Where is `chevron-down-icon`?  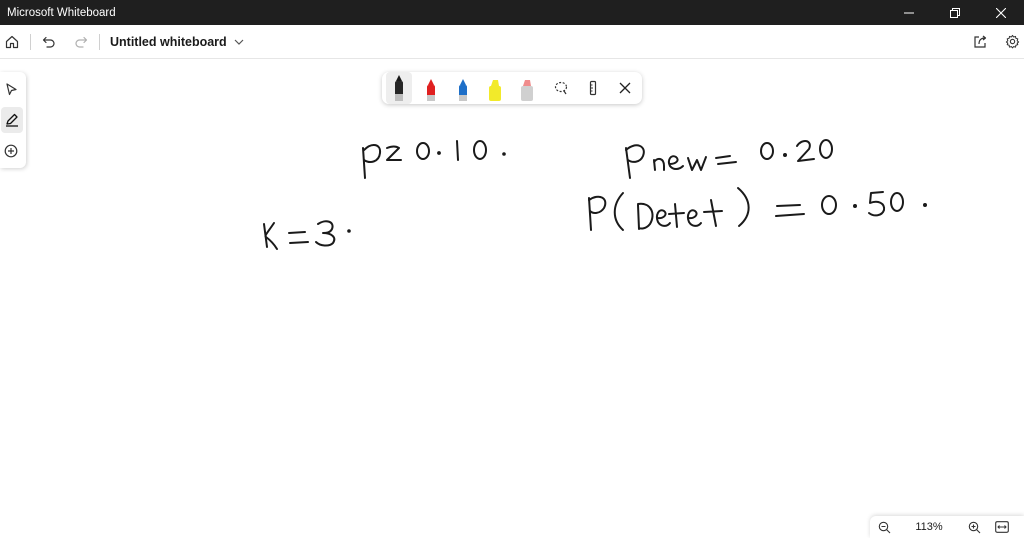 chevron-down-icon is located at coordinates (239, 42).